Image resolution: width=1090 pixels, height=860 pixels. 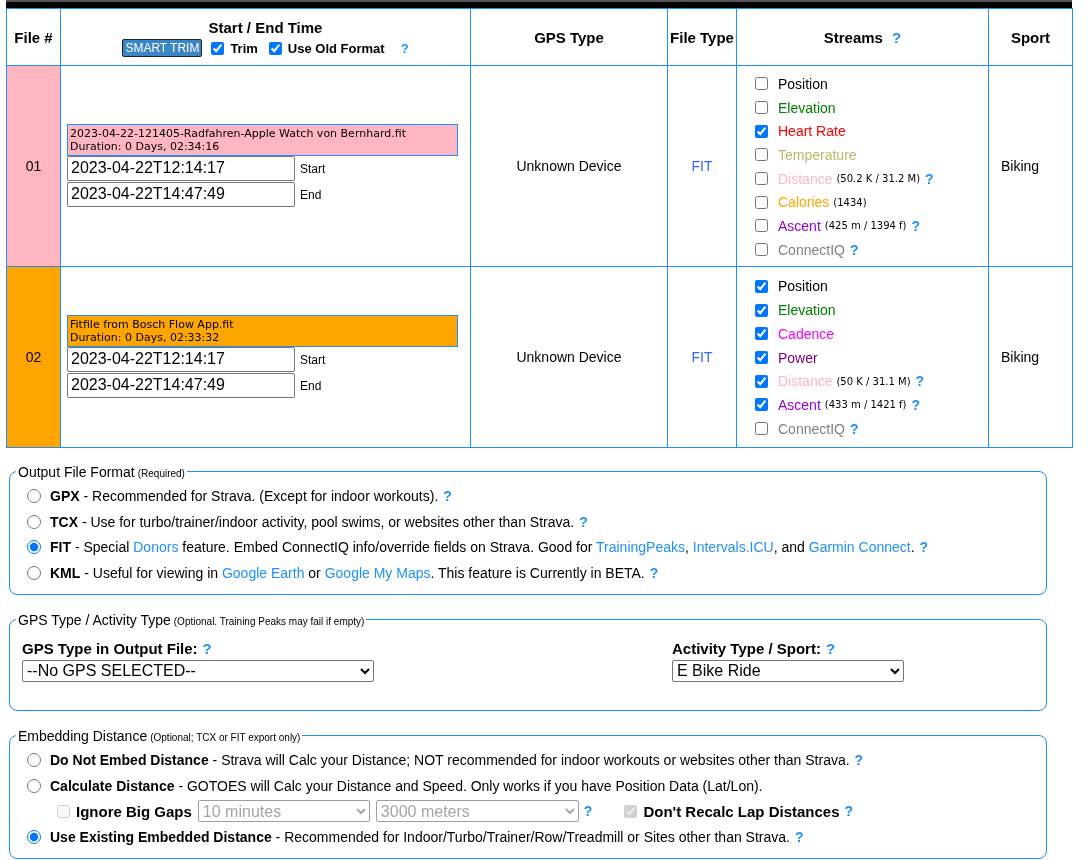 I want to click on link: Garmin Connect, so click(x=859, y=547).